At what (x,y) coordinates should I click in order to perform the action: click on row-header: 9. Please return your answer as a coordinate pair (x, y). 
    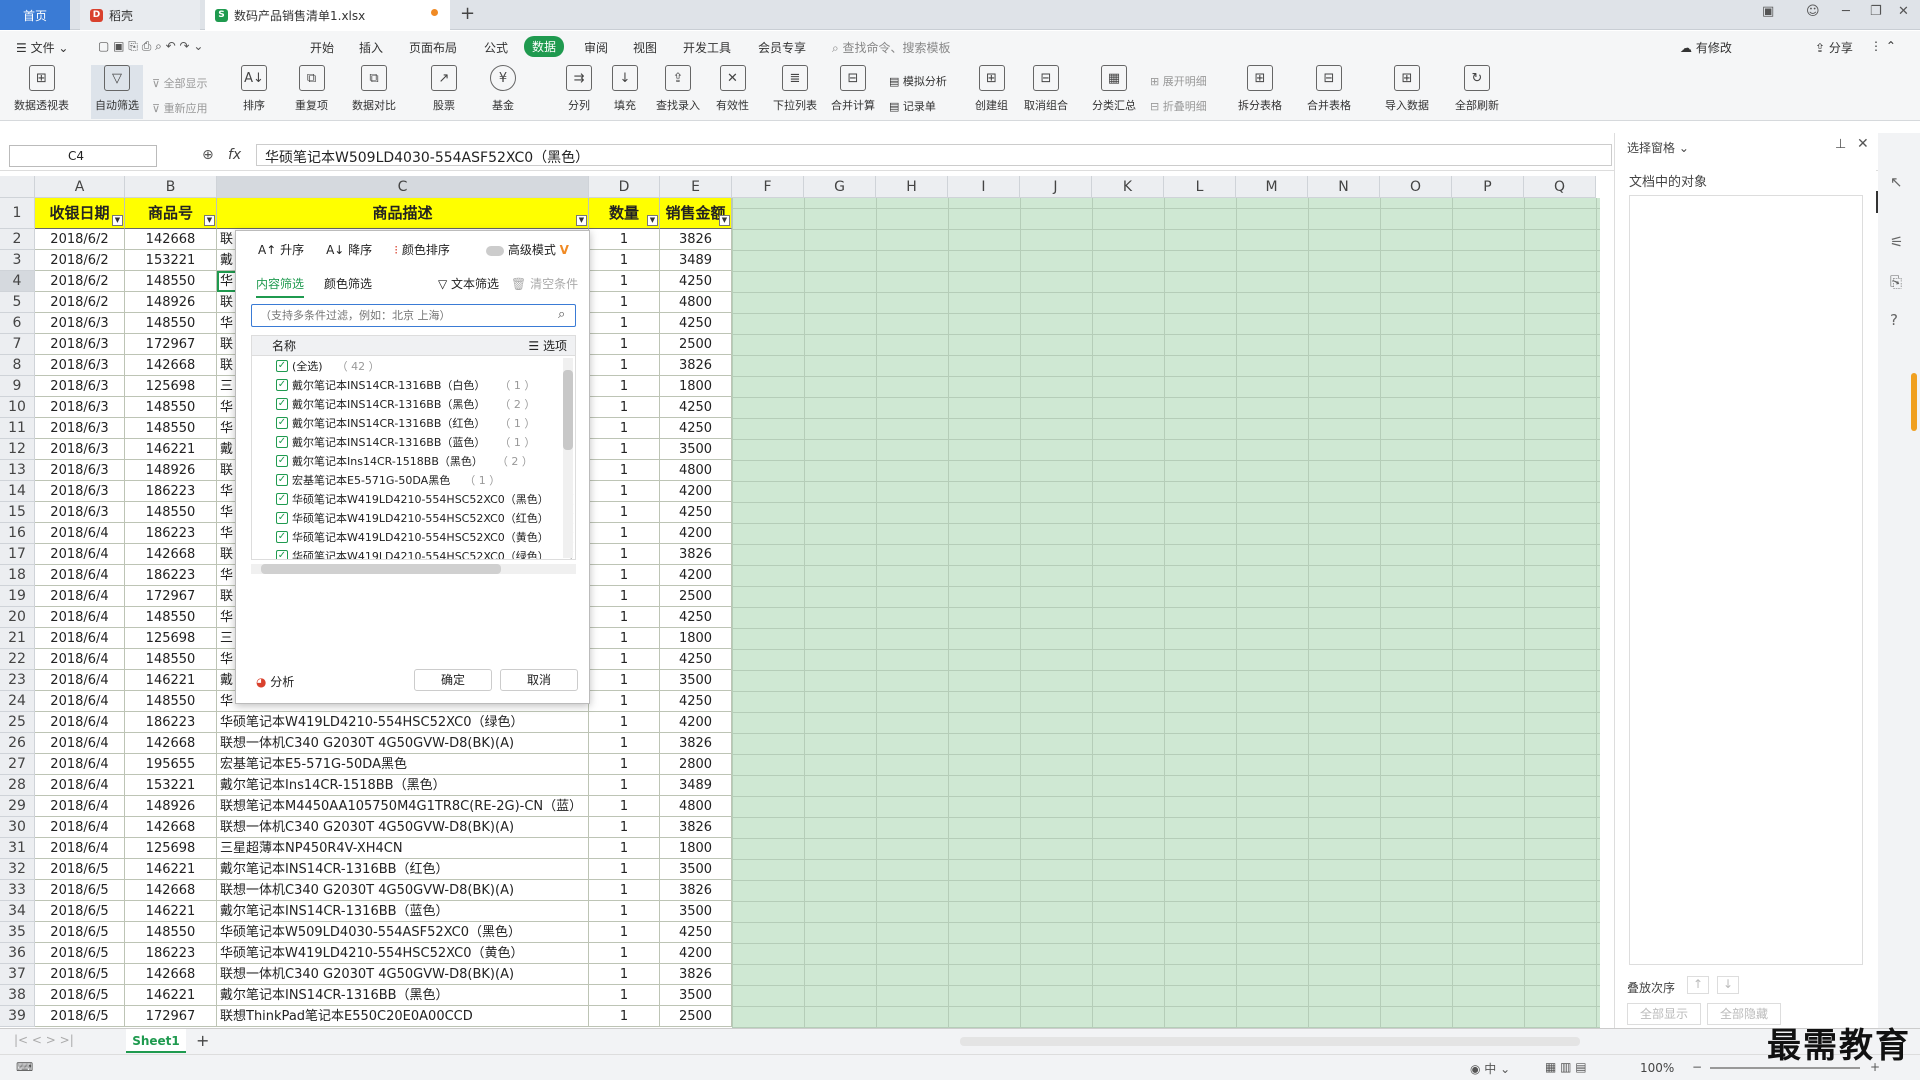
    Looking at the image, I should click on (17, 386).